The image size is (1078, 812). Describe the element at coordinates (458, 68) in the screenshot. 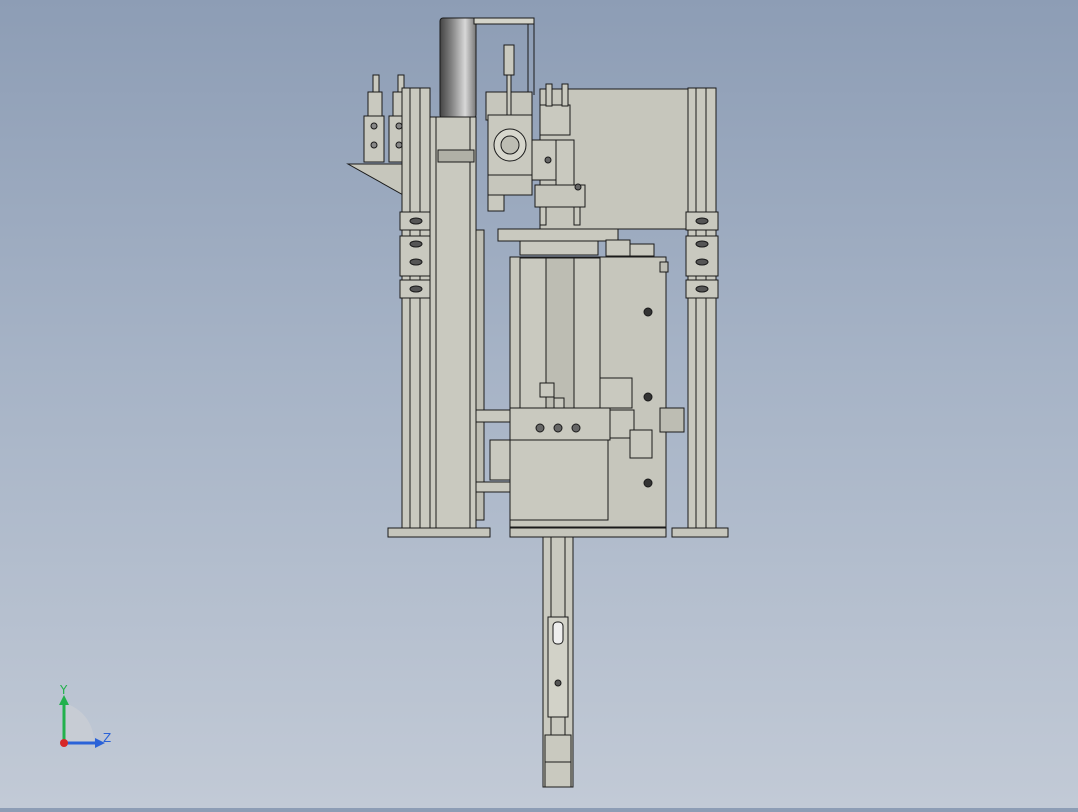

I see `belt-wheel` at that location.